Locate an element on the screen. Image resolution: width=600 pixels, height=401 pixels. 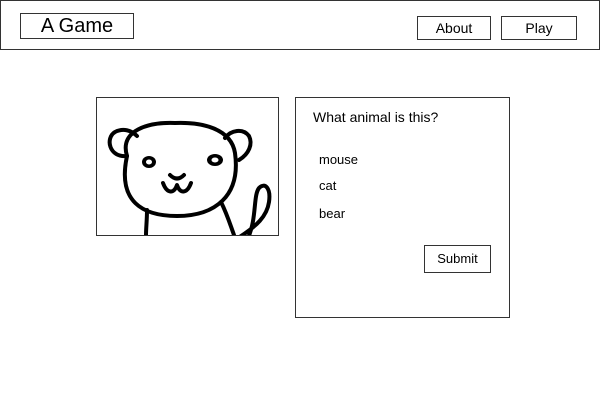
question-text: What animal is this? is located at coordinates (376, 117).